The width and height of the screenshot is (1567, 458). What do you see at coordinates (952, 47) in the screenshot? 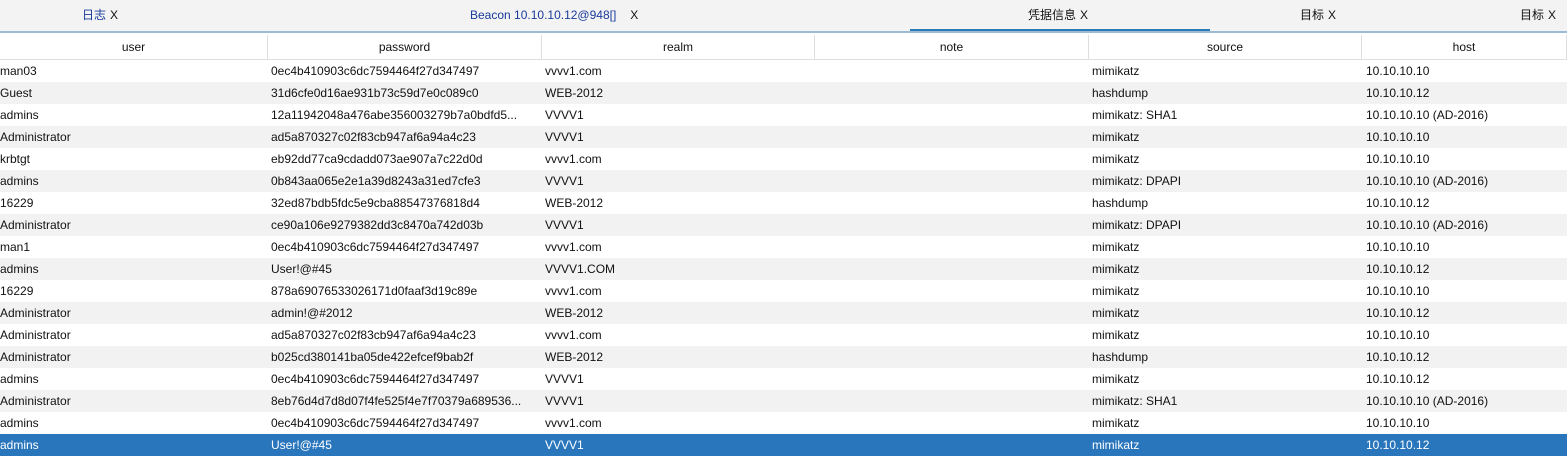
I see `column-header-note: note` at bounding box center [952, 47].